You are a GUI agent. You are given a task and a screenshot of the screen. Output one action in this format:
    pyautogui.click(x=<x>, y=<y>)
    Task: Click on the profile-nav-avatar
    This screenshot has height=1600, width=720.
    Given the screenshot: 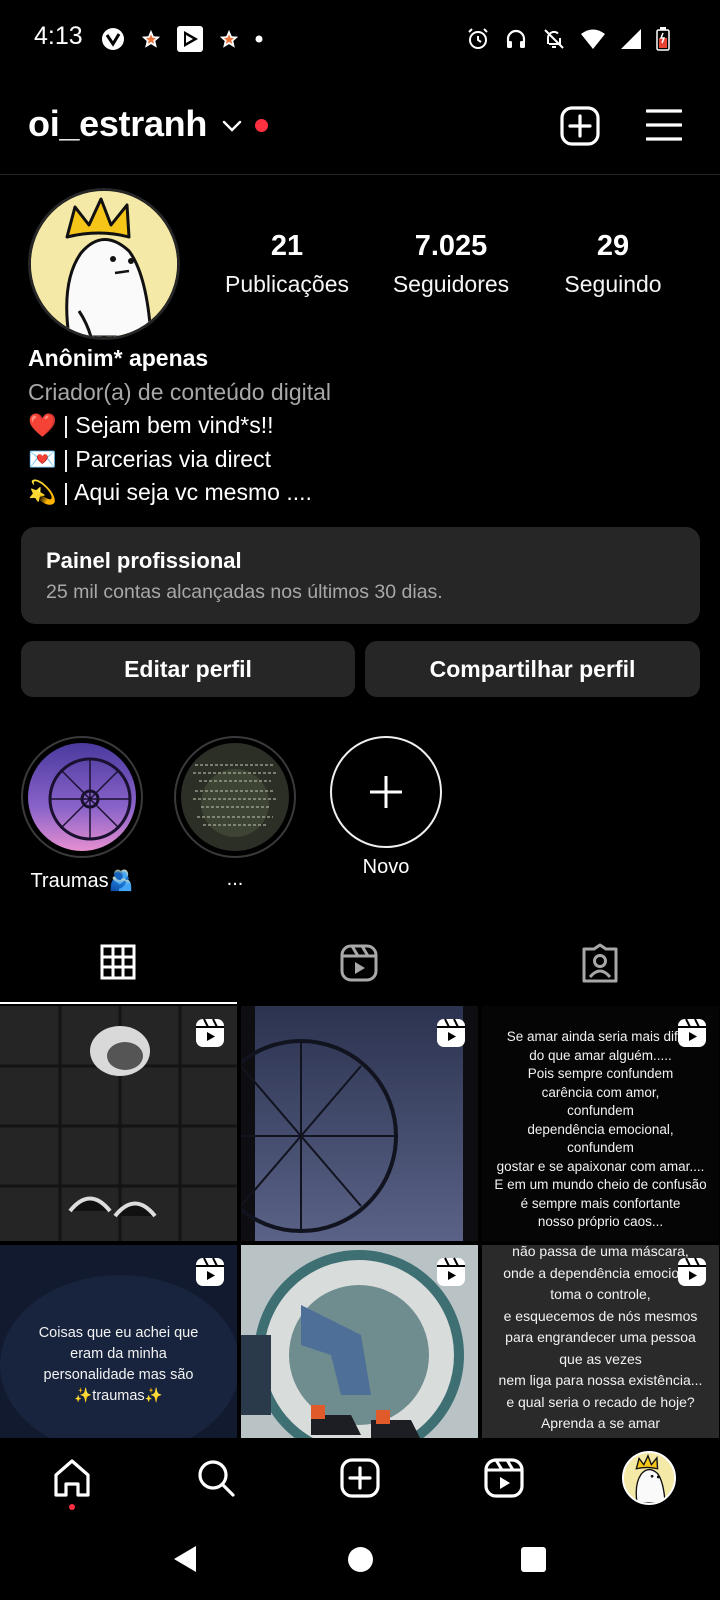 What is the action you would take?
    pyautogui.click(x=649, y=1478)
    